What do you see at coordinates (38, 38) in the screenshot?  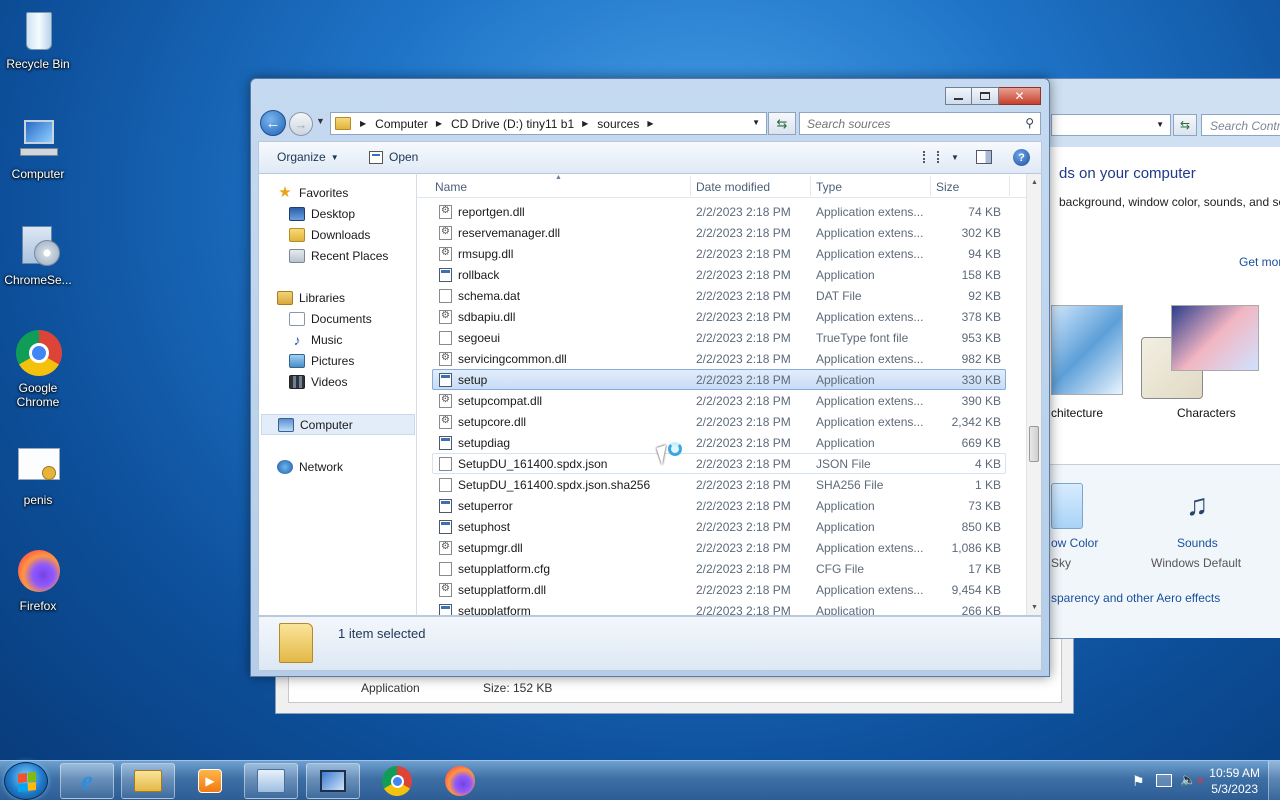 I see `desktop-icon-recycle-bin: Recycle Bin` at bounding box center [38, 38].